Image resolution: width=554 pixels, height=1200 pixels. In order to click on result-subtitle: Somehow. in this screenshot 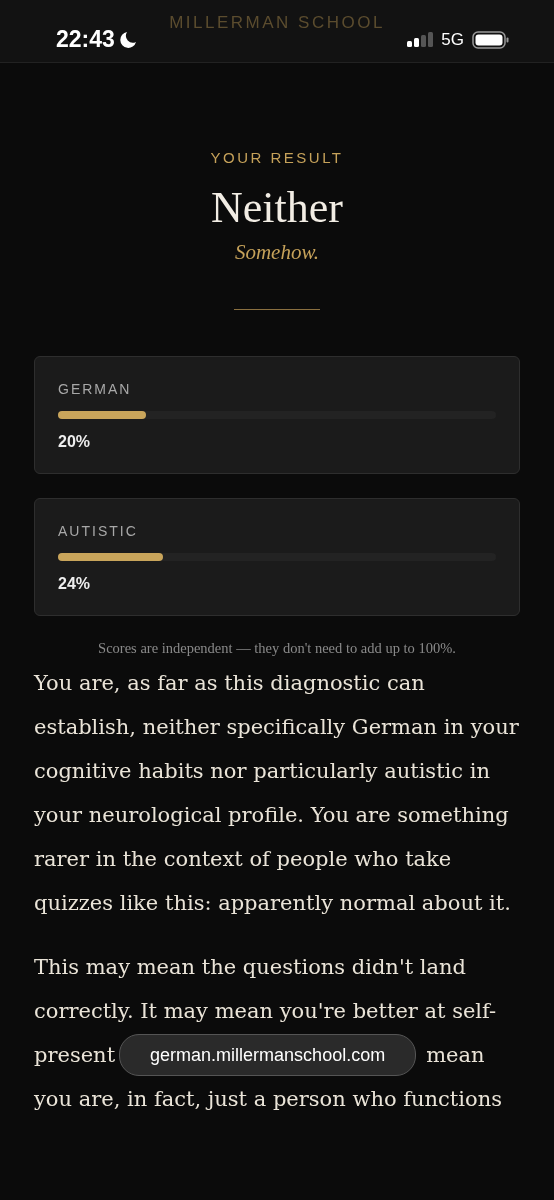, I will do `click(277, 252)`.